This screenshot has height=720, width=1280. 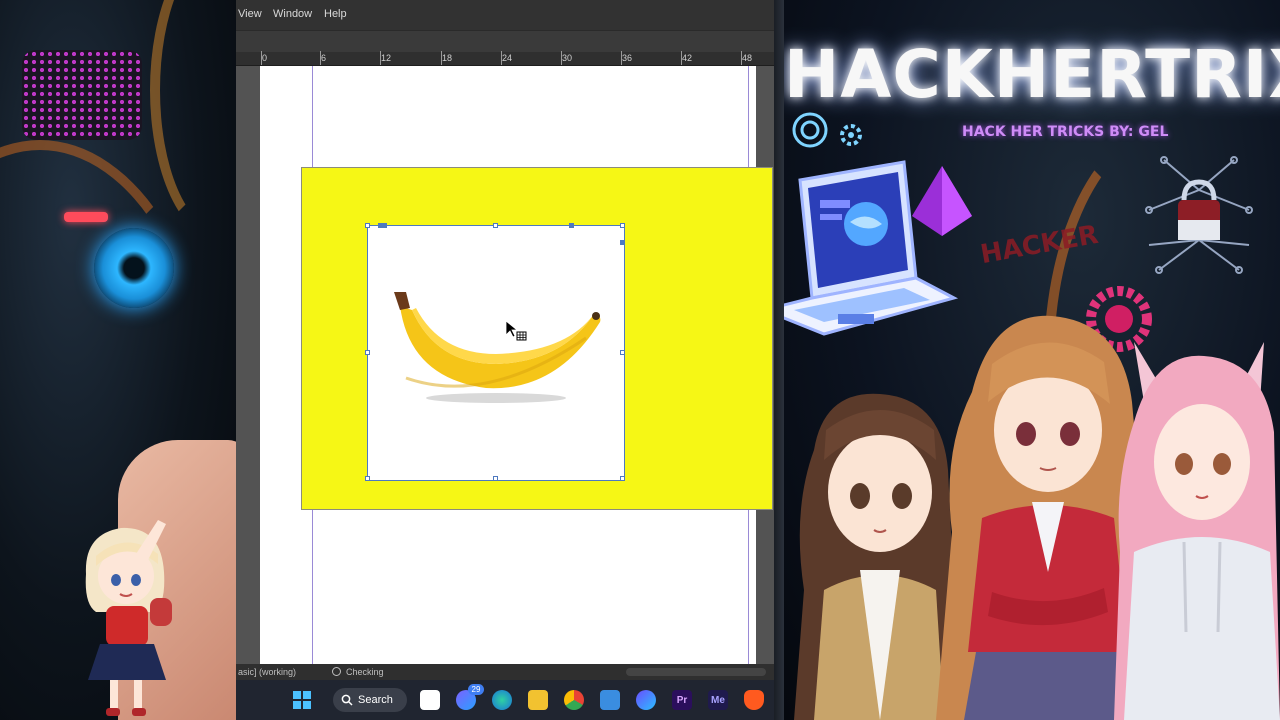 I want to click on preflight-check-icon, so click(x=336, y=671).